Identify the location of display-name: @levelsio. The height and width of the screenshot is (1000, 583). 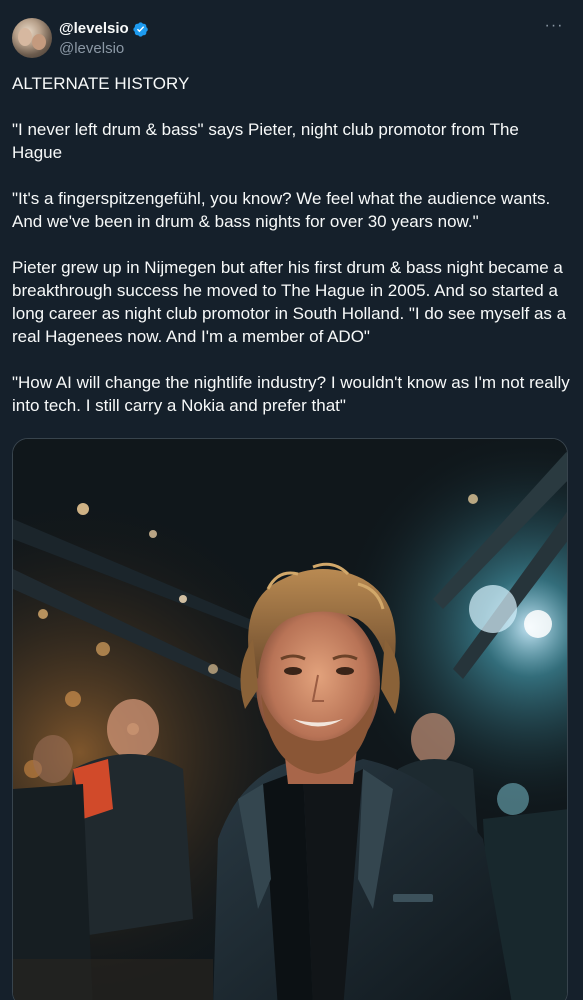
(94, 29).